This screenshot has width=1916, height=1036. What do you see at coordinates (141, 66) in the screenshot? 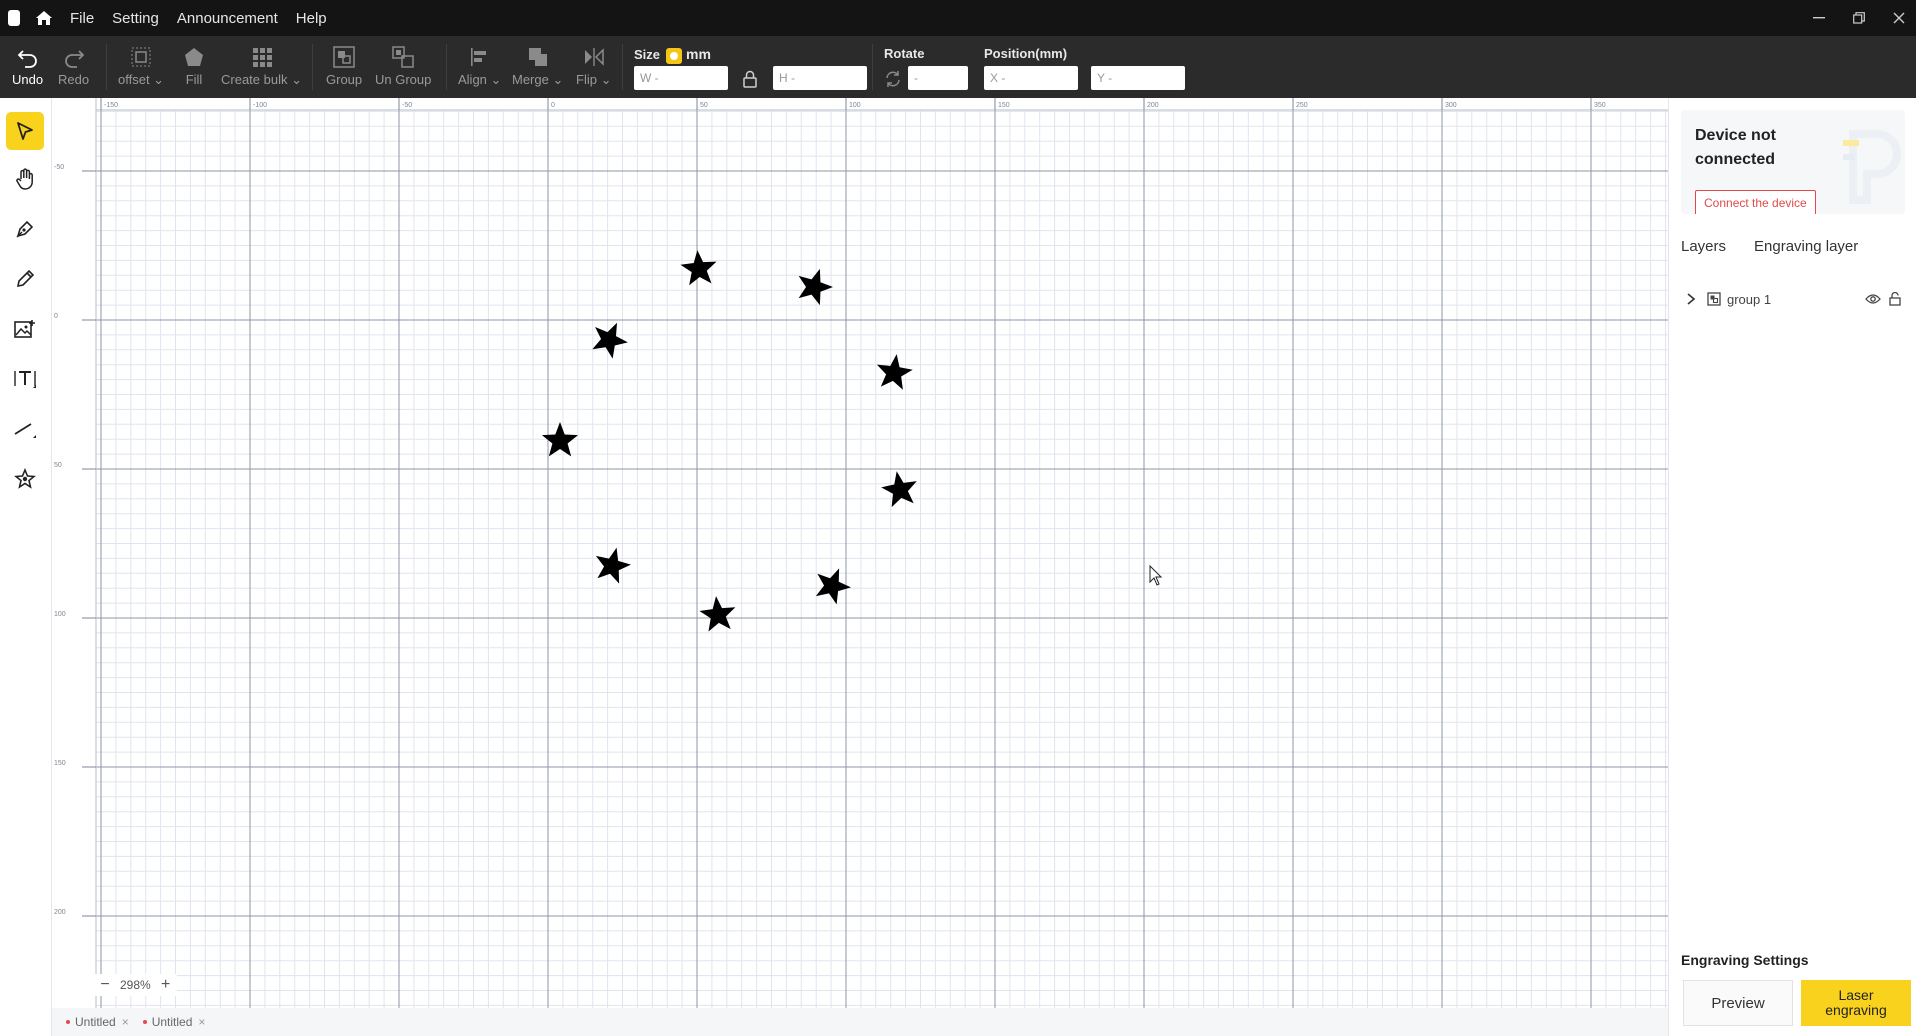
I see `offset-button: offset ⌄` at bounding box center [141, 66].